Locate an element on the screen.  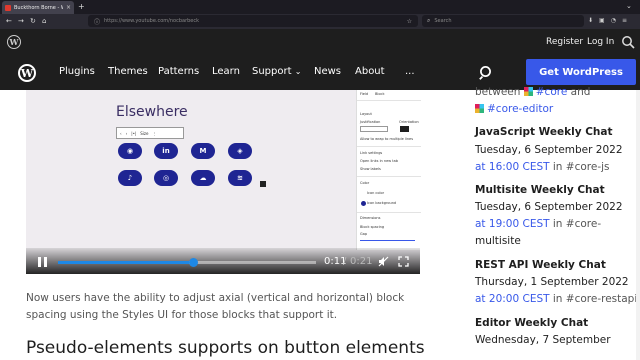
orientation-button is located at coordinates (404, 129).